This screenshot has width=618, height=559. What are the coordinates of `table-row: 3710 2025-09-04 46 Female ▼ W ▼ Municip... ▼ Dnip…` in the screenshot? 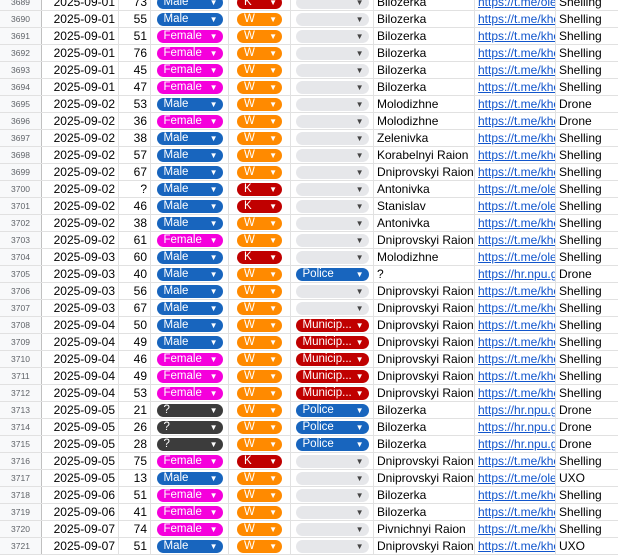 It's located at (309, 359).